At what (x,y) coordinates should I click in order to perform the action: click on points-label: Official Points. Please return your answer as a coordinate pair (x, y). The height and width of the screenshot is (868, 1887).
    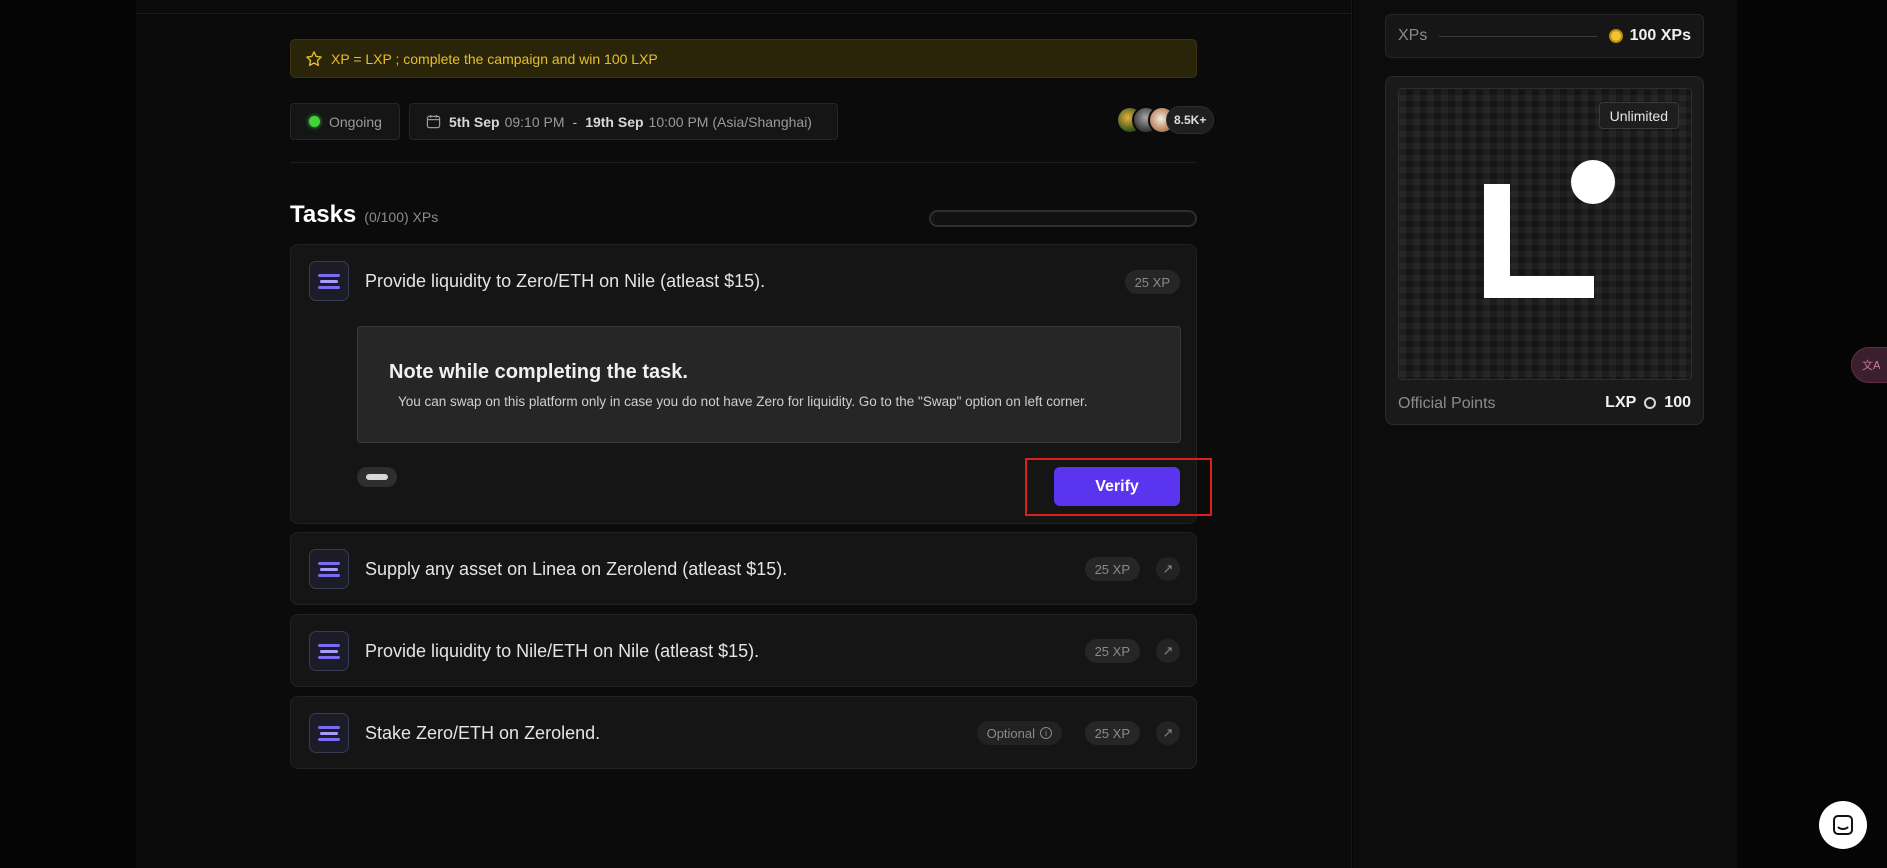
    Looking at the image, I should click on (1447, 403).